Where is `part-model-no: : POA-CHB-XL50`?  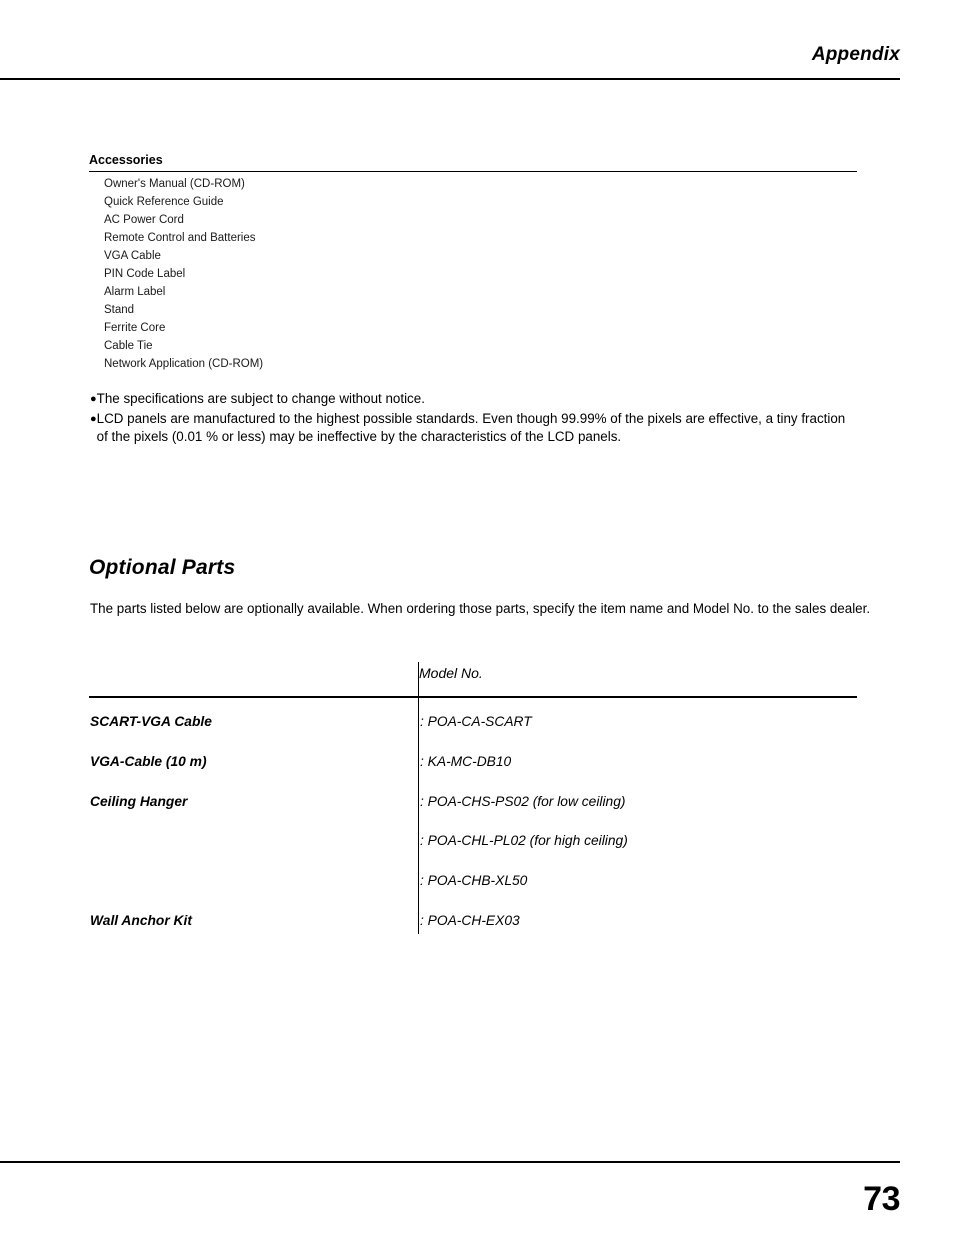 part-model-no: : POA-CHB-XL50 is located at coordinates (474, 881).